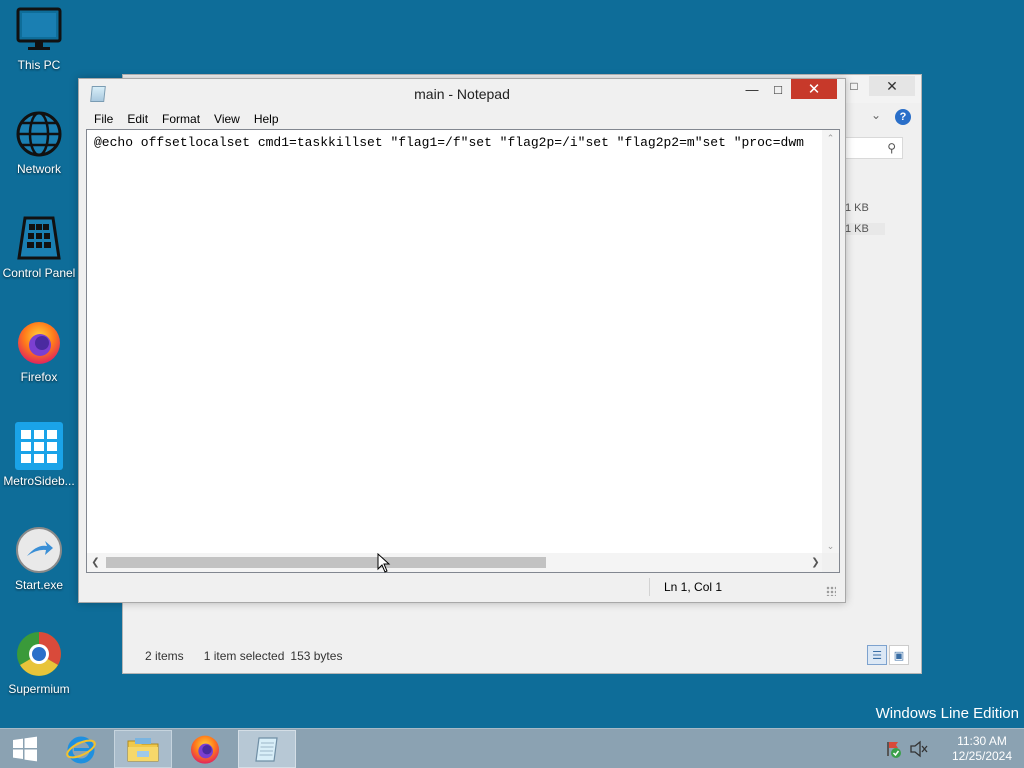 This screenshot has width=1024, height=768. I want to click on edition-watermark: Windows Line Edition, so click(947, 713).